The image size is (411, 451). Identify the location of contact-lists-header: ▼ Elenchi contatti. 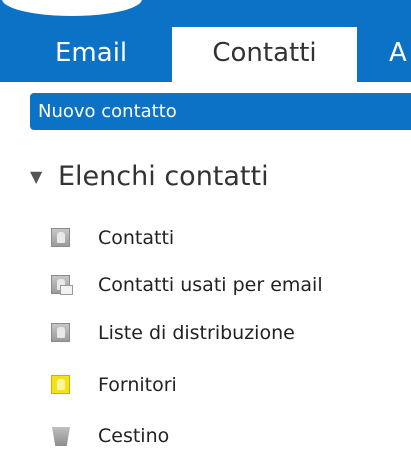
(149, 176).